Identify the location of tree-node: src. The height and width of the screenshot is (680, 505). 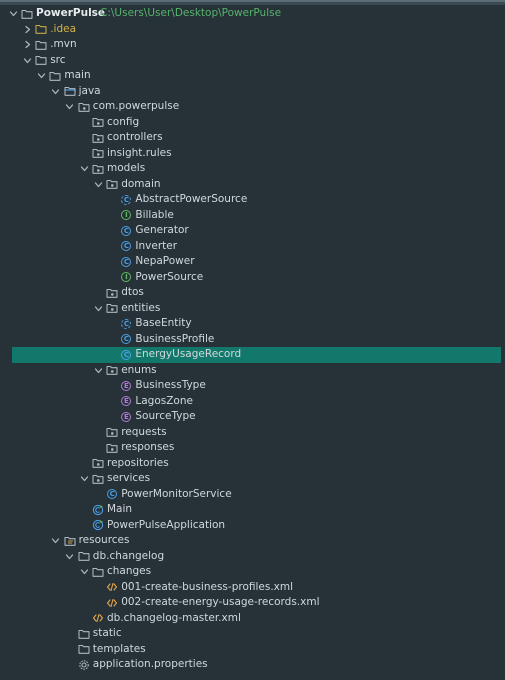
(252, 61).